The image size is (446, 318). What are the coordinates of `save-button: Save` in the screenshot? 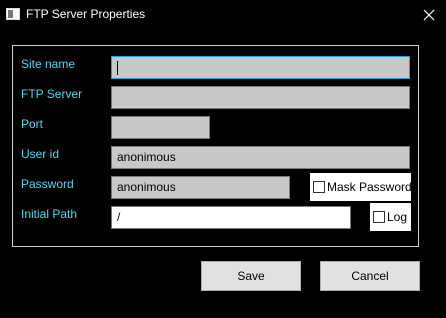 It's located at (251, 276).